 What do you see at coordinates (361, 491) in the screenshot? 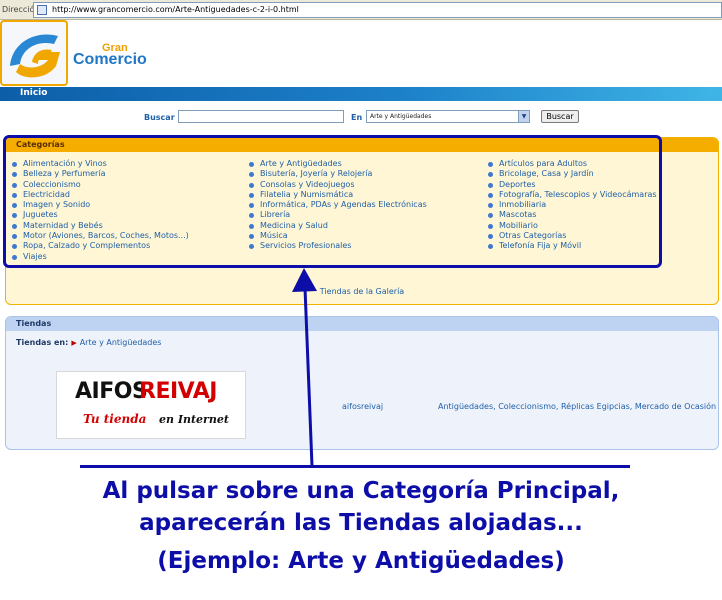
I see `caption-line-1: Al pulsar sobre una Categoría Principal,` at bounding box center [361, 491].